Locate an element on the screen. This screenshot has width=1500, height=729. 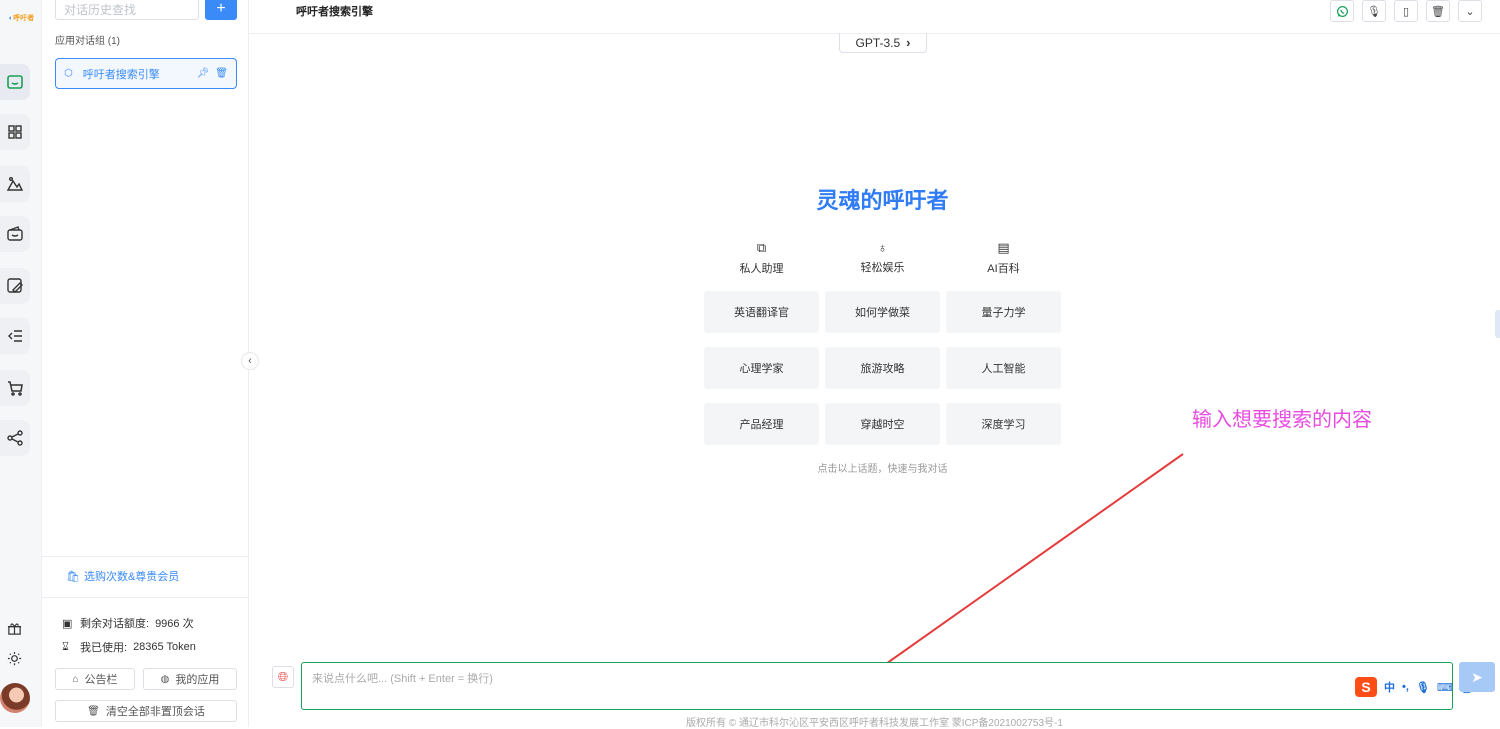
web-search-toggle: 🌐︎ is located at coordinates (283, 677).